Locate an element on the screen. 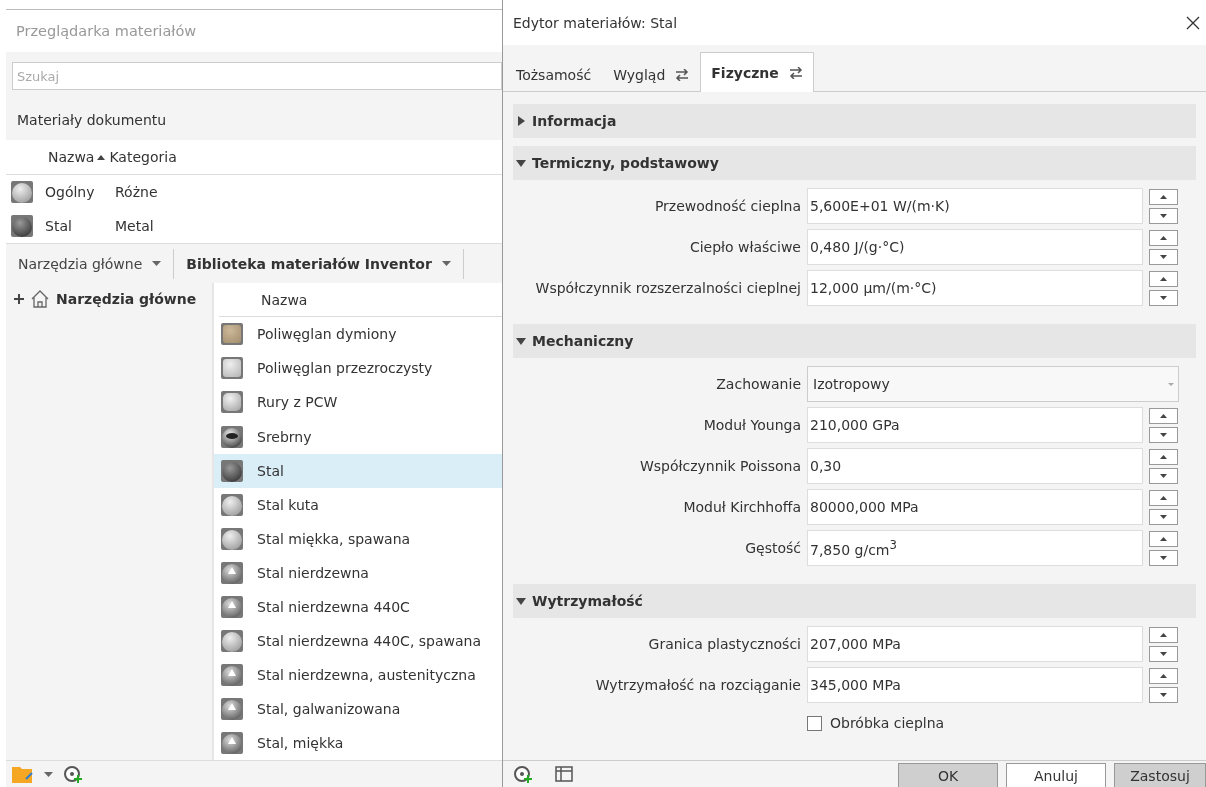 Image resolution: width=1206 pixels, height=787 pixels. material-list-item: Stal nierdzewna 440C, spawana is located at coordinates (358, 640).